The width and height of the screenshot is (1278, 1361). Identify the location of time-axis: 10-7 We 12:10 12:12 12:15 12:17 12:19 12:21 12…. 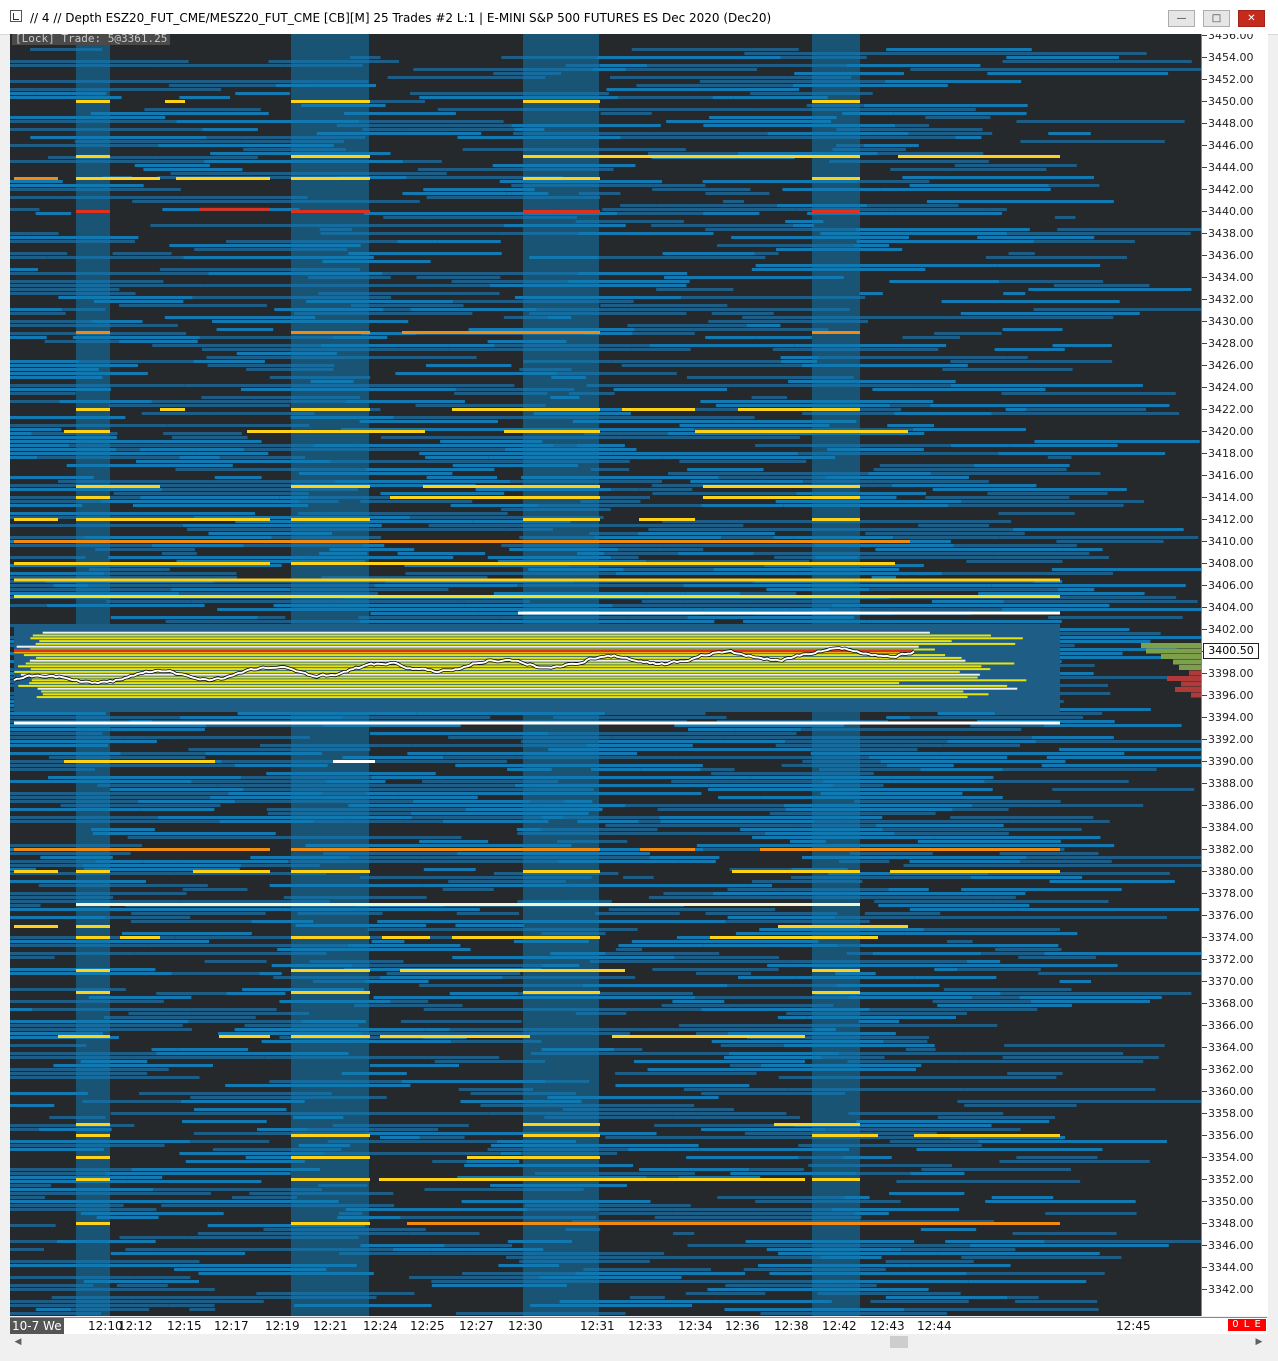
(638, 1325).